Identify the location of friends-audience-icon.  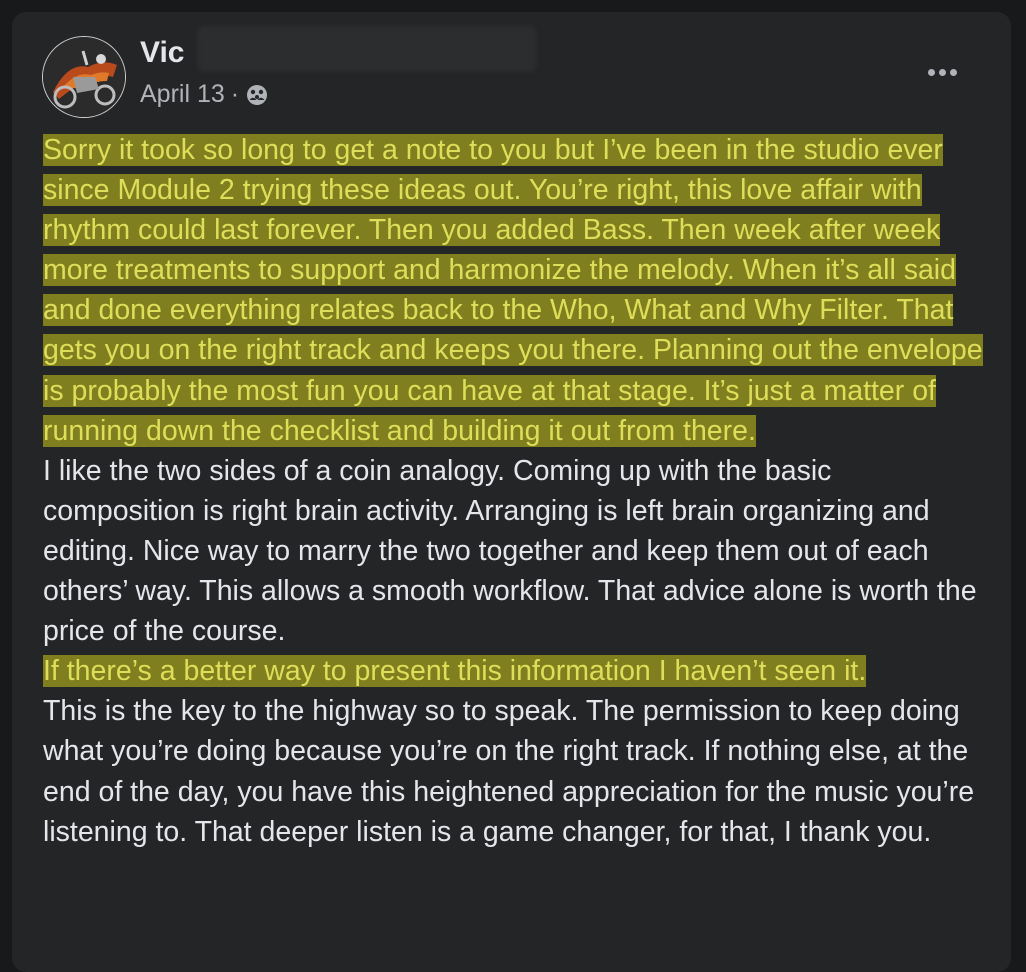
(257, 95).